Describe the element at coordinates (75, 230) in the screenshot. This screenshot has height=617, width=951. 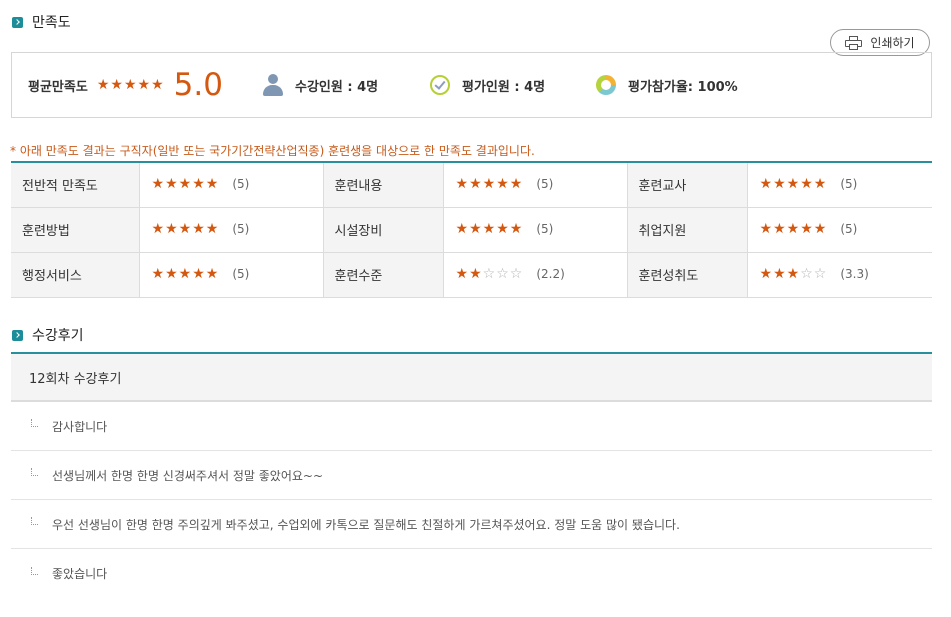
I see `rating-category-label: 훈련방법` at that location.